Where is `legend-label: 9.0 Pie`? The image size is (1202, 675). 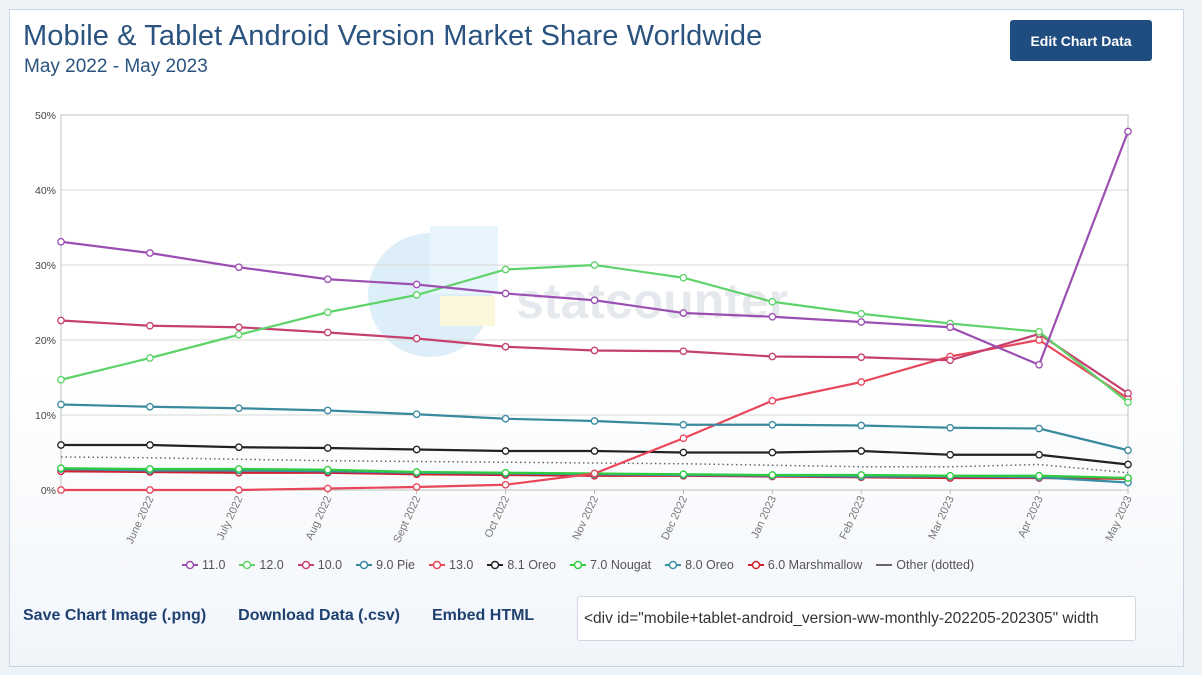
legend-label: 9.0 Pie is located at coordinates (396, 565).